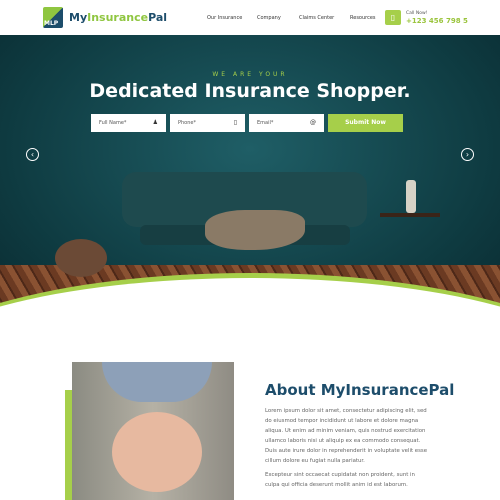 This screenshot has width=500, height=500. What do you see at coordinates (118, 17) in the screenshot?
I see `brand-name: MyInsurancePal` at bounding box center [118, 17].